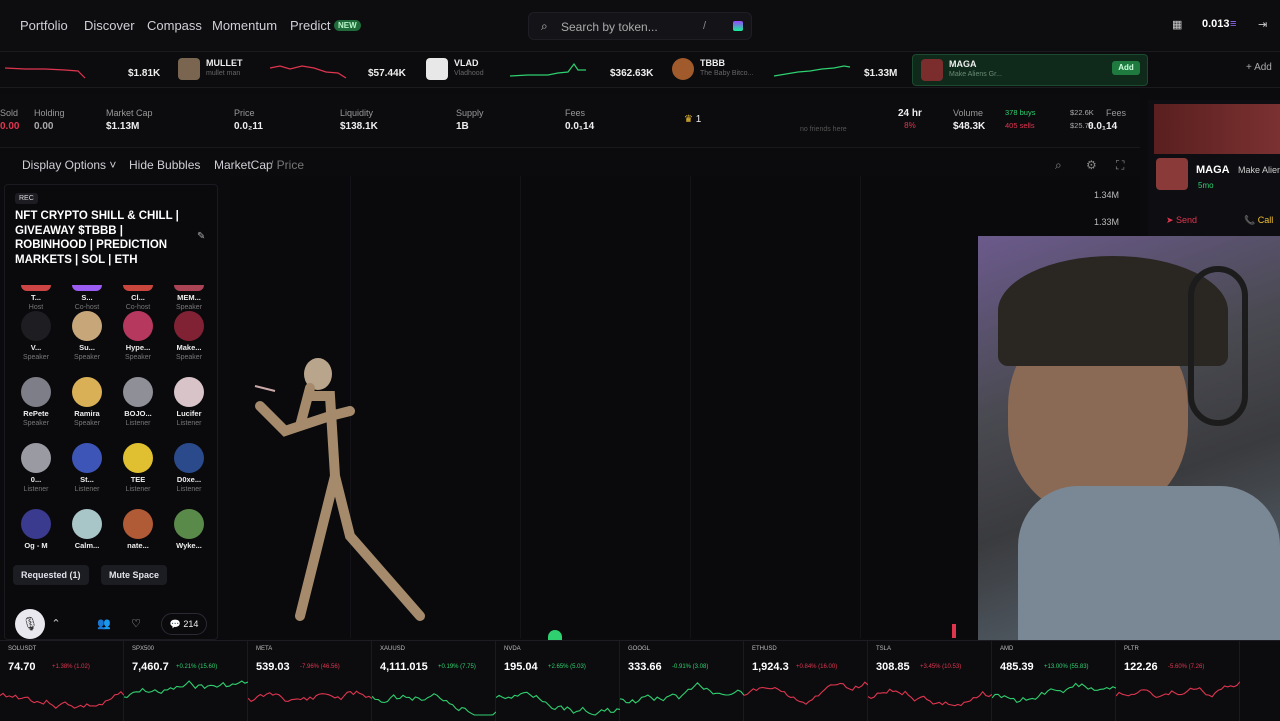  I want to click on people-icon: 👥, so click(104, 624).